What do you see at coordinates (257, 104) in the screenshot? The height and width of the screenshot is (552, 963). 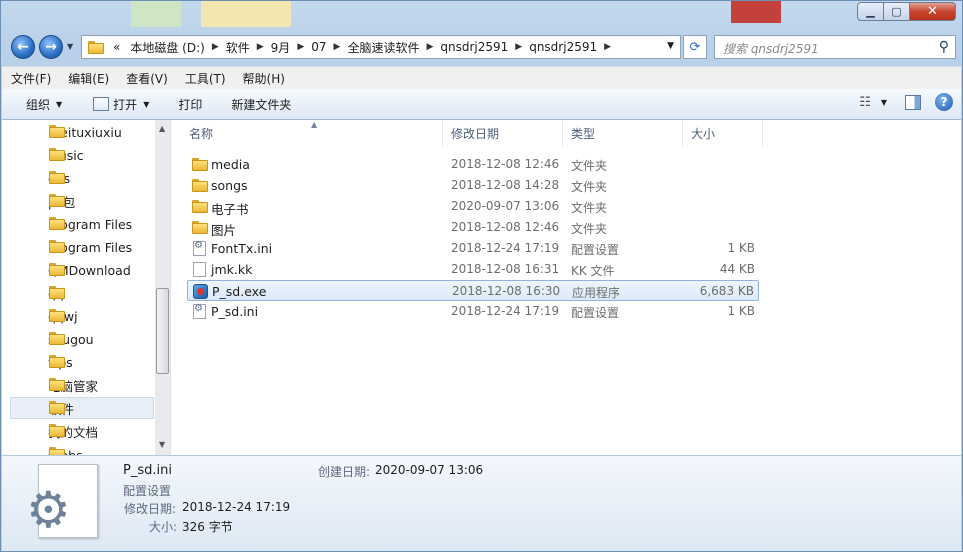 I see `new-folder-button: 新建文件夹` at bounding box center [257, 104].